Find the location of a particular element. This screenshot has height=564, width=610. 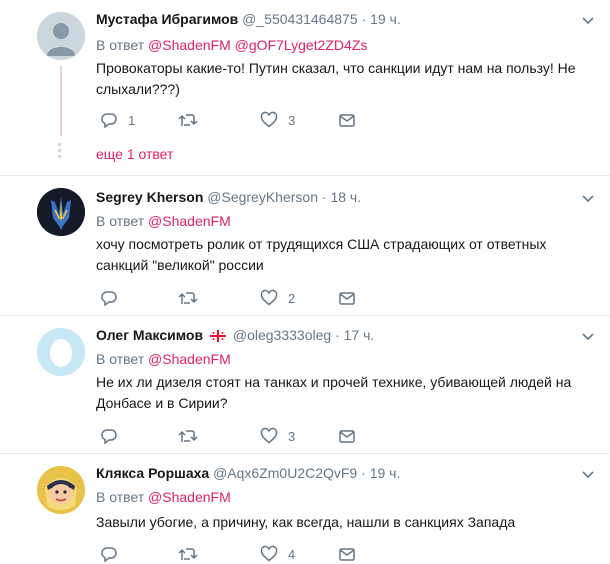

reply-context: В ответ @ShadenFM @gOF7Lyget2ZD4Zs is located at coordinates (231, 45).